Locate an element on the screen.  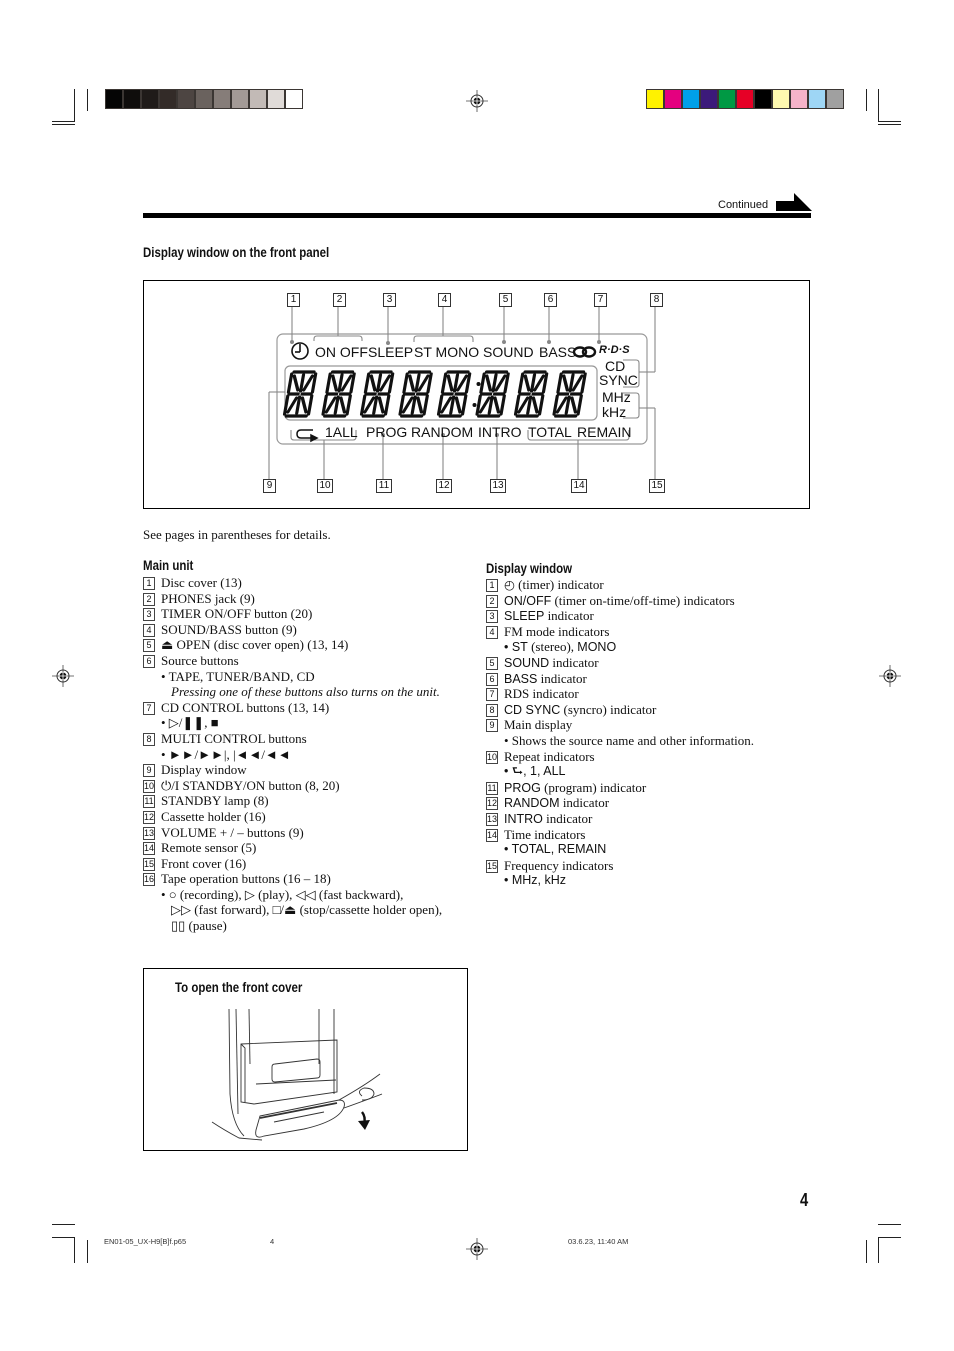
item-number-badge: 11 is located at coordinates (149, 802).